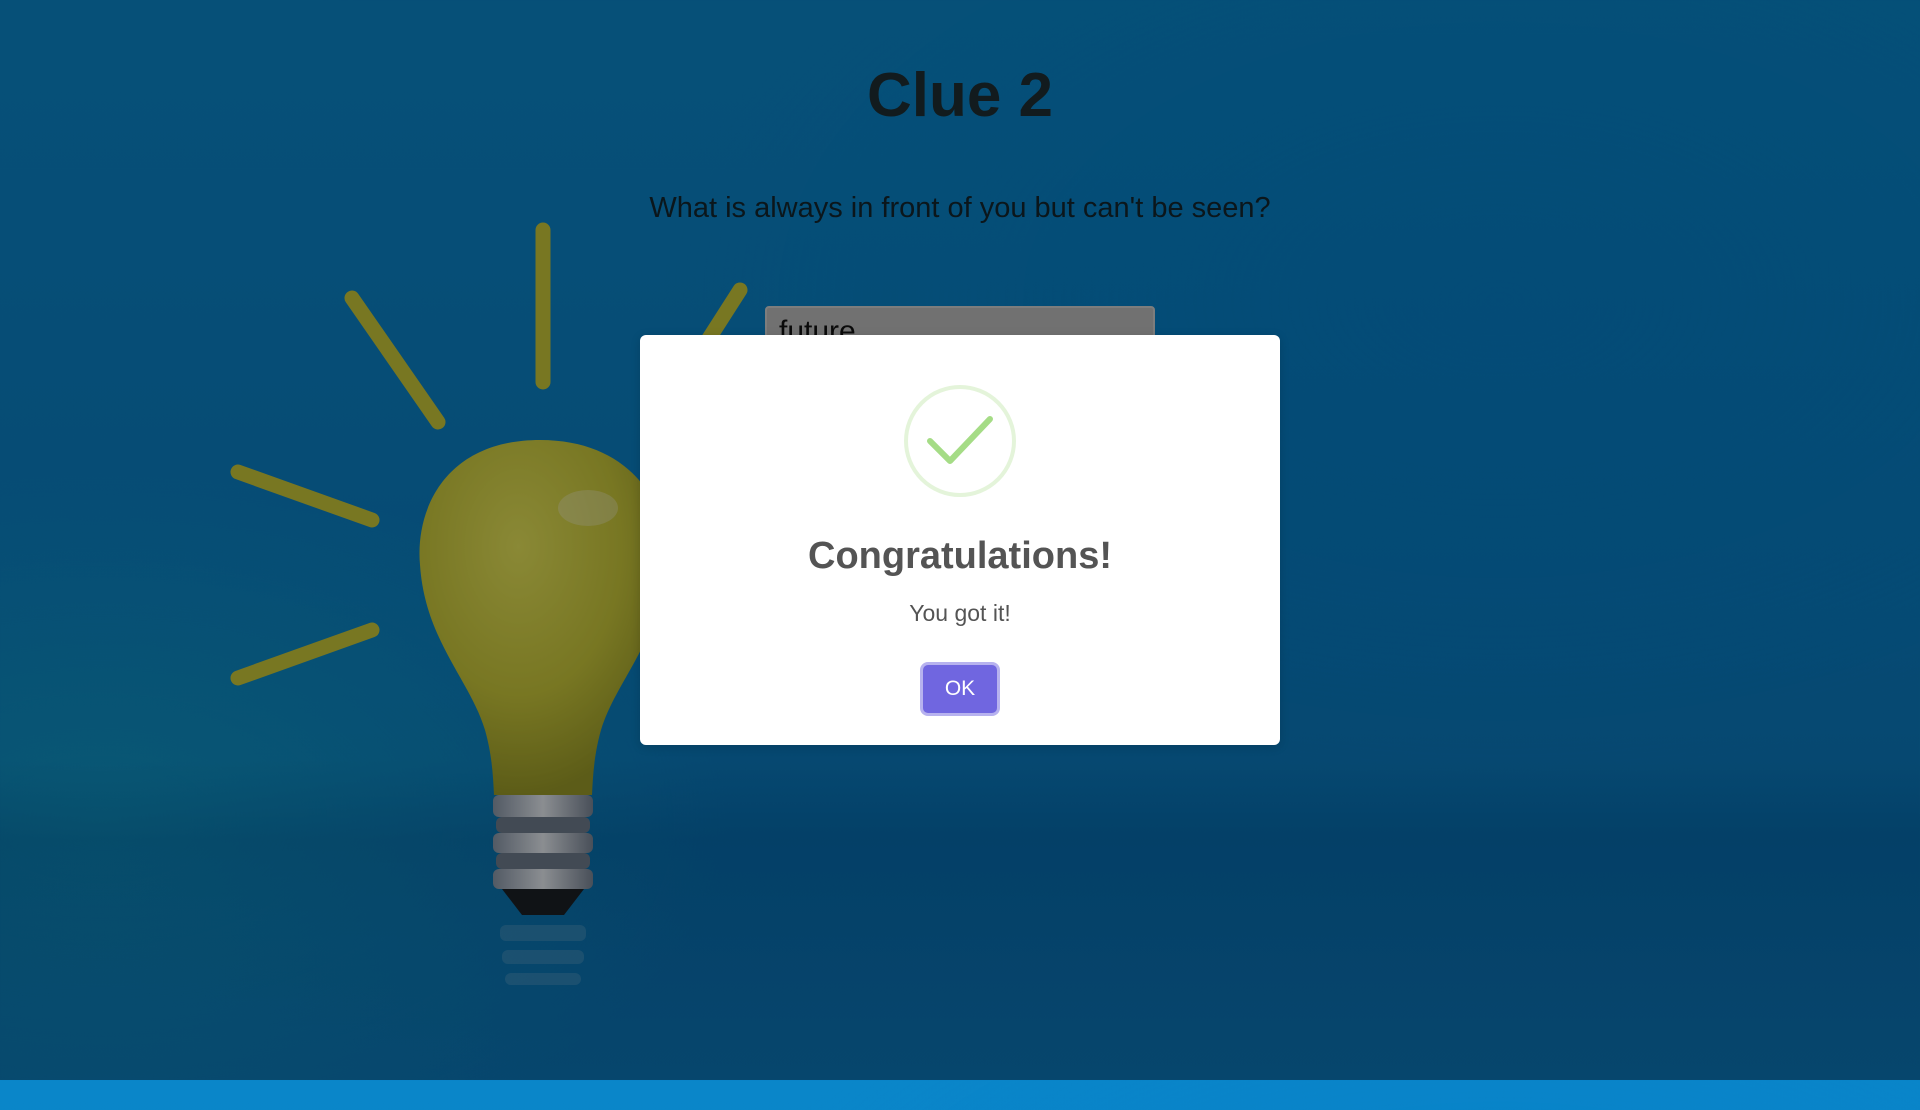 The image size is (1920, 1110). Describe the element at coordinates (960, 441) in the screenshot. I see `success-check-icon` at that location.